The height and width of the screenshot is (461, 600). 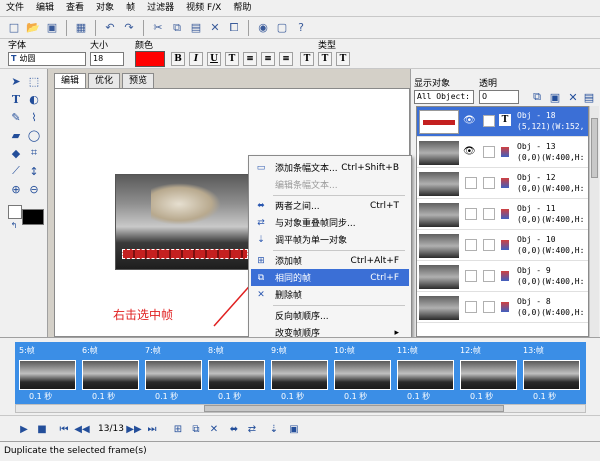 I want to click on menu-file: 文件, so click(x=15, y=8).